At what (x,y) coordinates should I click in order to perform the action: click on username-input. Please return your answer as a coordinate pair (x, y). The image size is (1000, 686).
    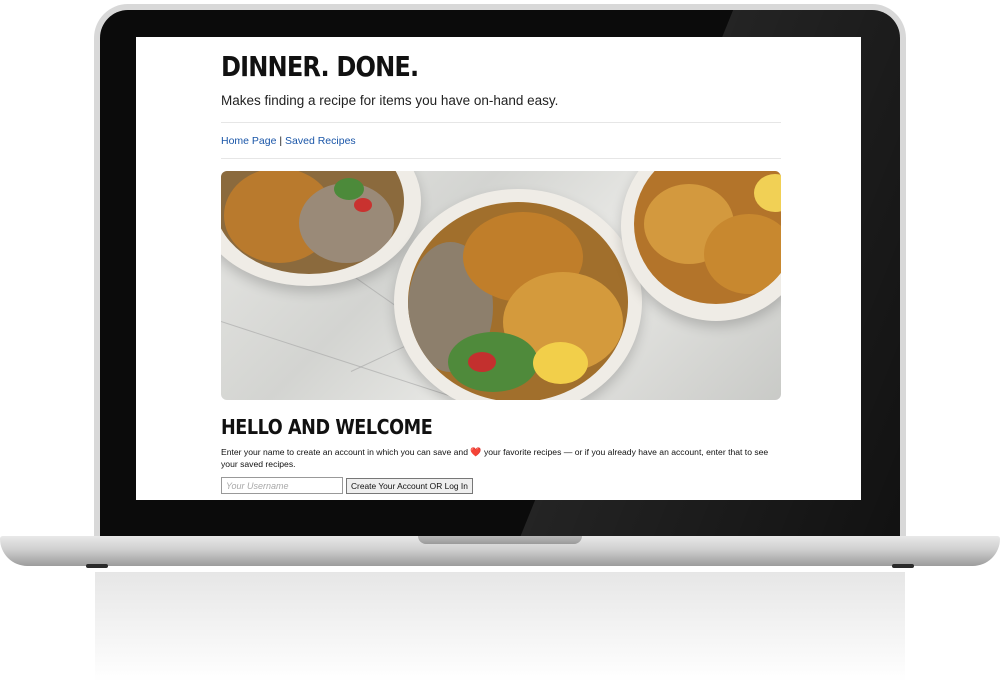
    Looking at the image, I should click on (282, 485).